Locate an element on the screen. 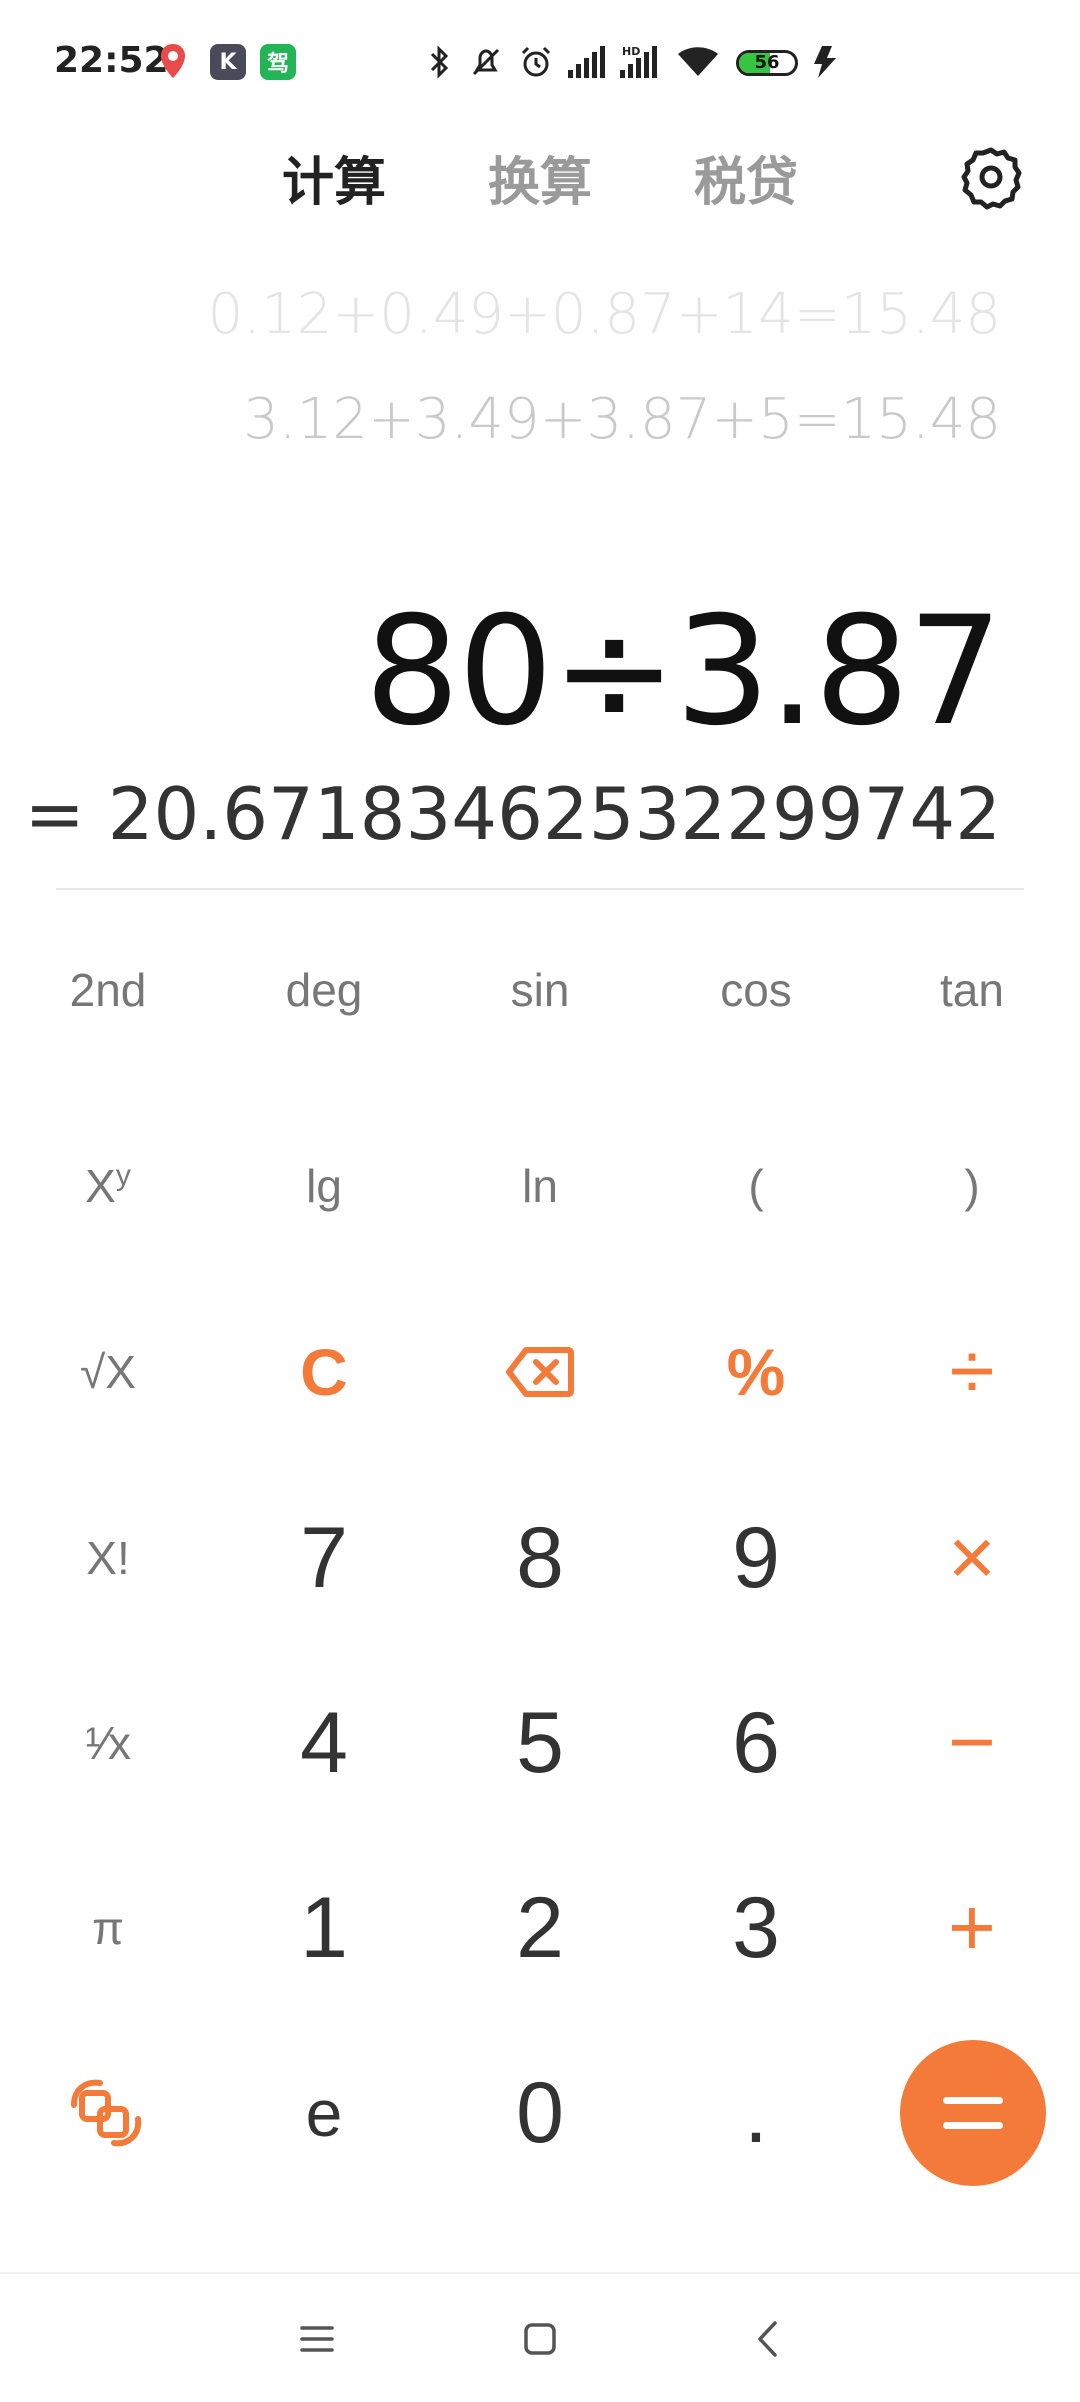 Image resolution: width=1080 pixels, height=2402 pixels. status-time: 22:52 is located at coordinates (111, 60).